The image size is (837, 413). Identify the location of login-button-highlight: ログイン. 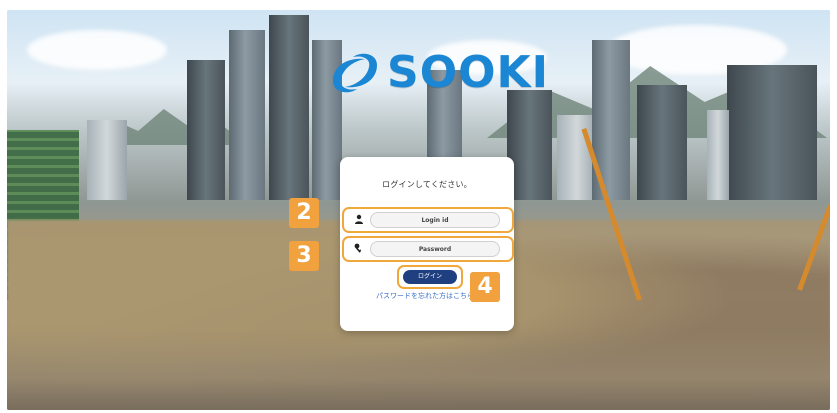
(430, 277).